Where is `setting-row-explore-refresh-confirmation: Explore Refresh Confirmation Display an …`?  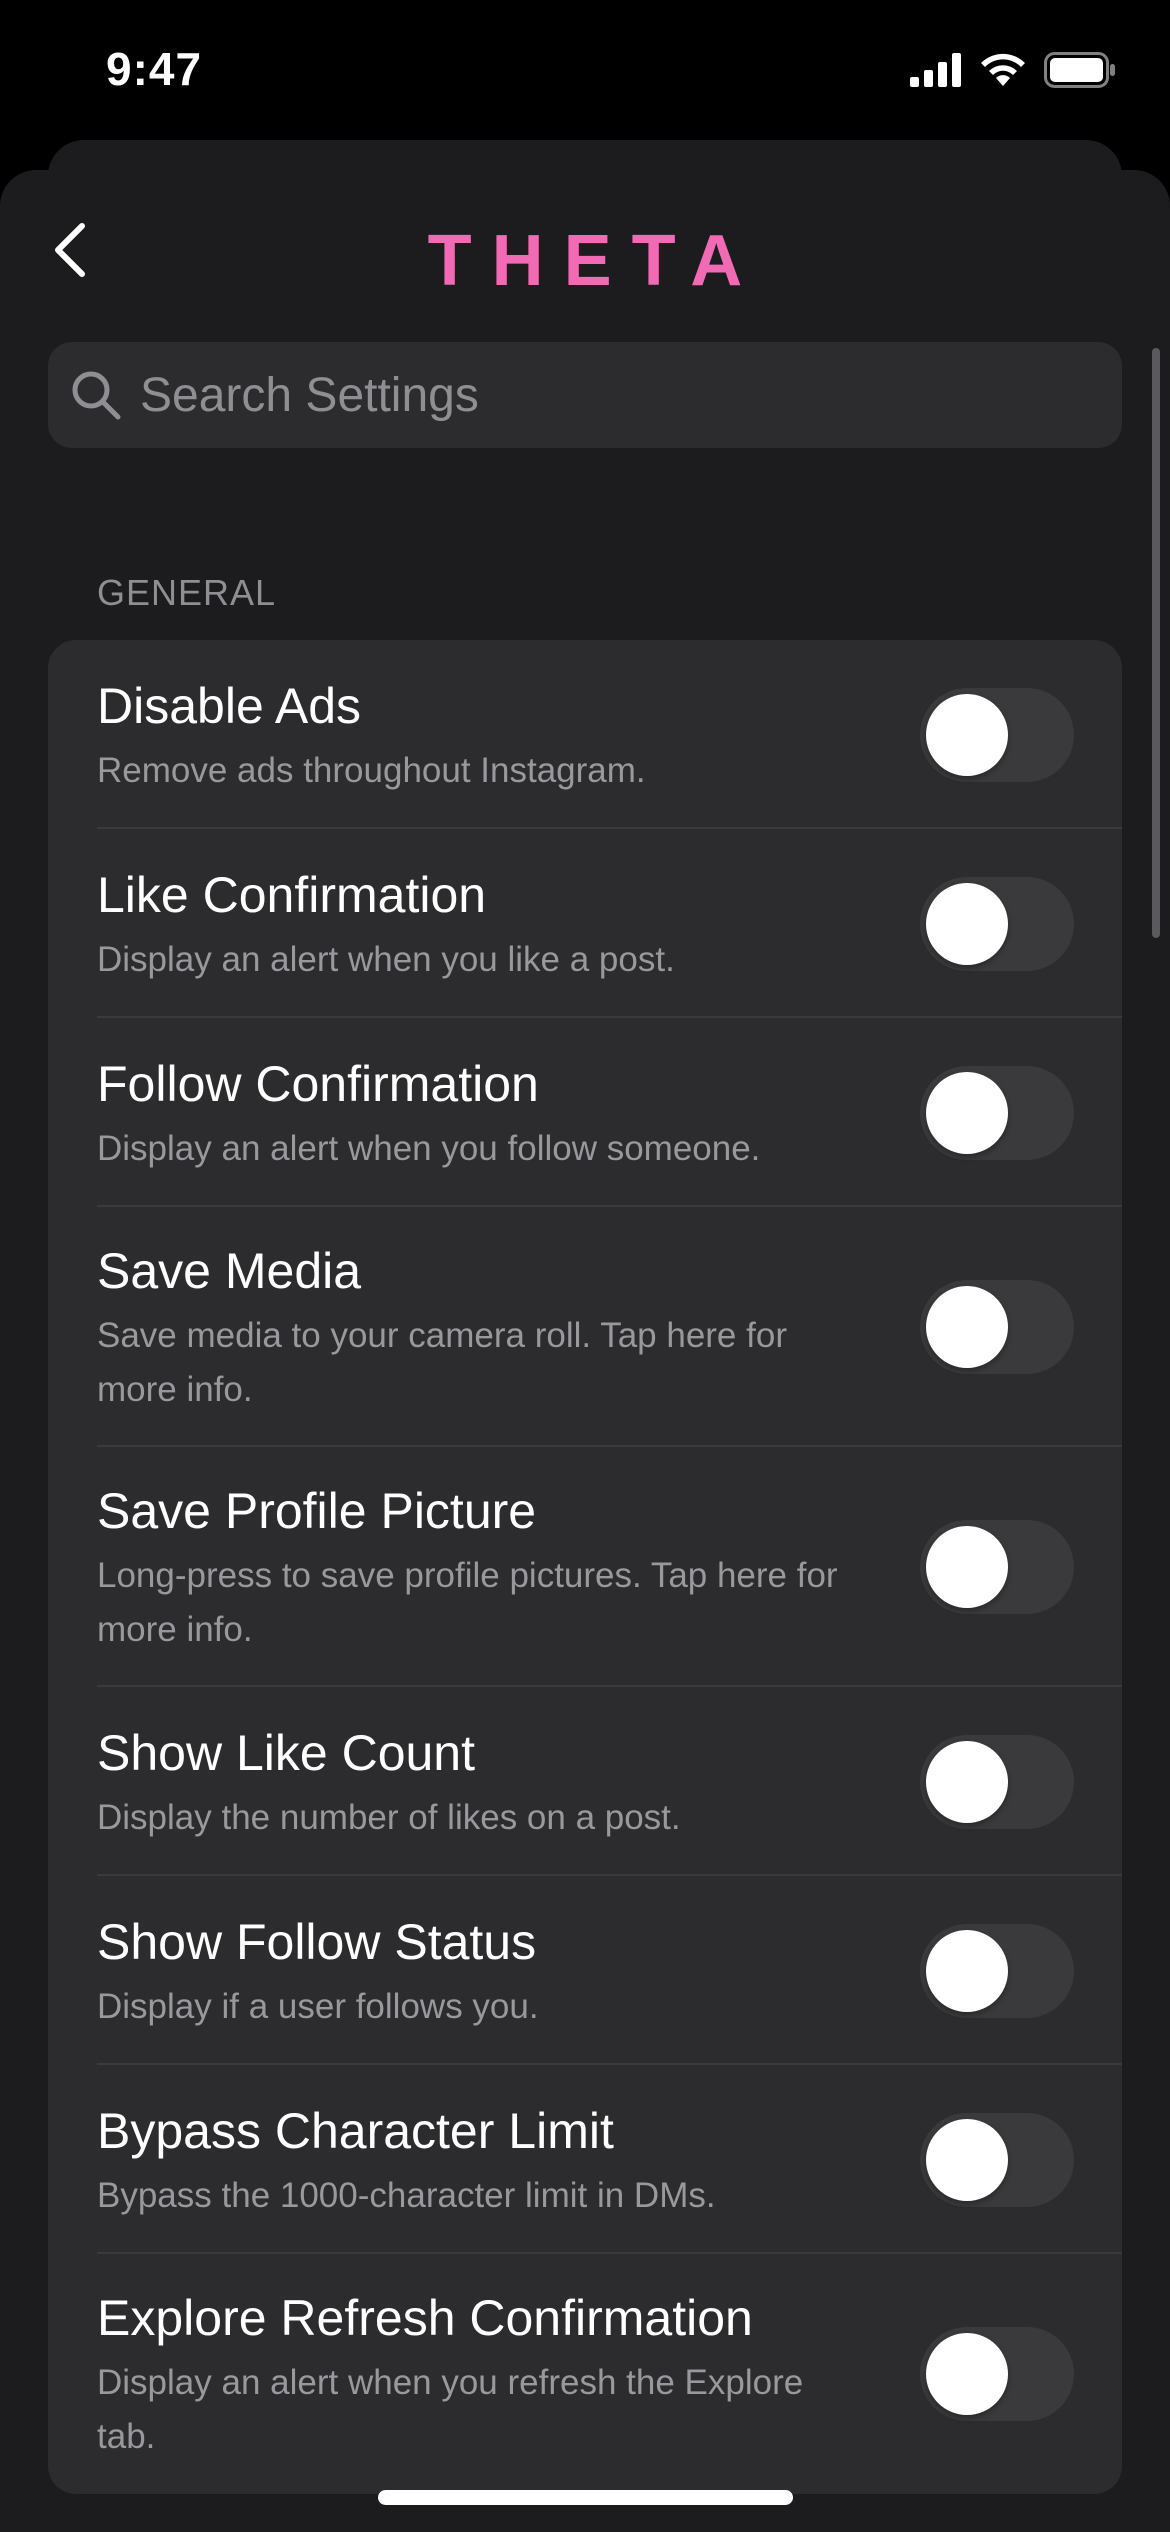 setting-row-explore-refresh-confirmation: Explore Refresh Confirmation Display an … is located at coordinates (585, 2374).